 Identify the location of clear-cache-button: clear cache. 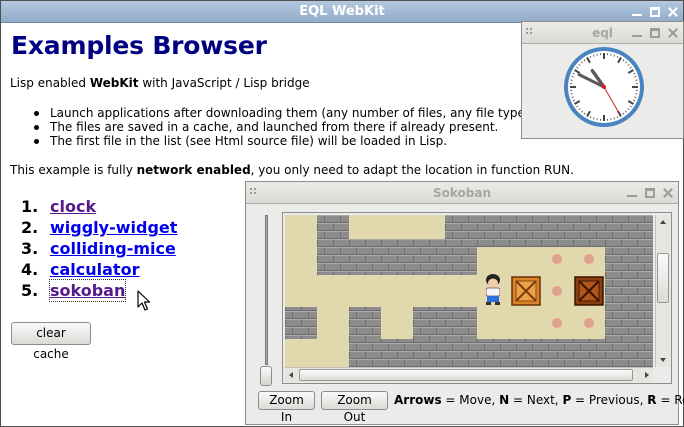
(51, 341).